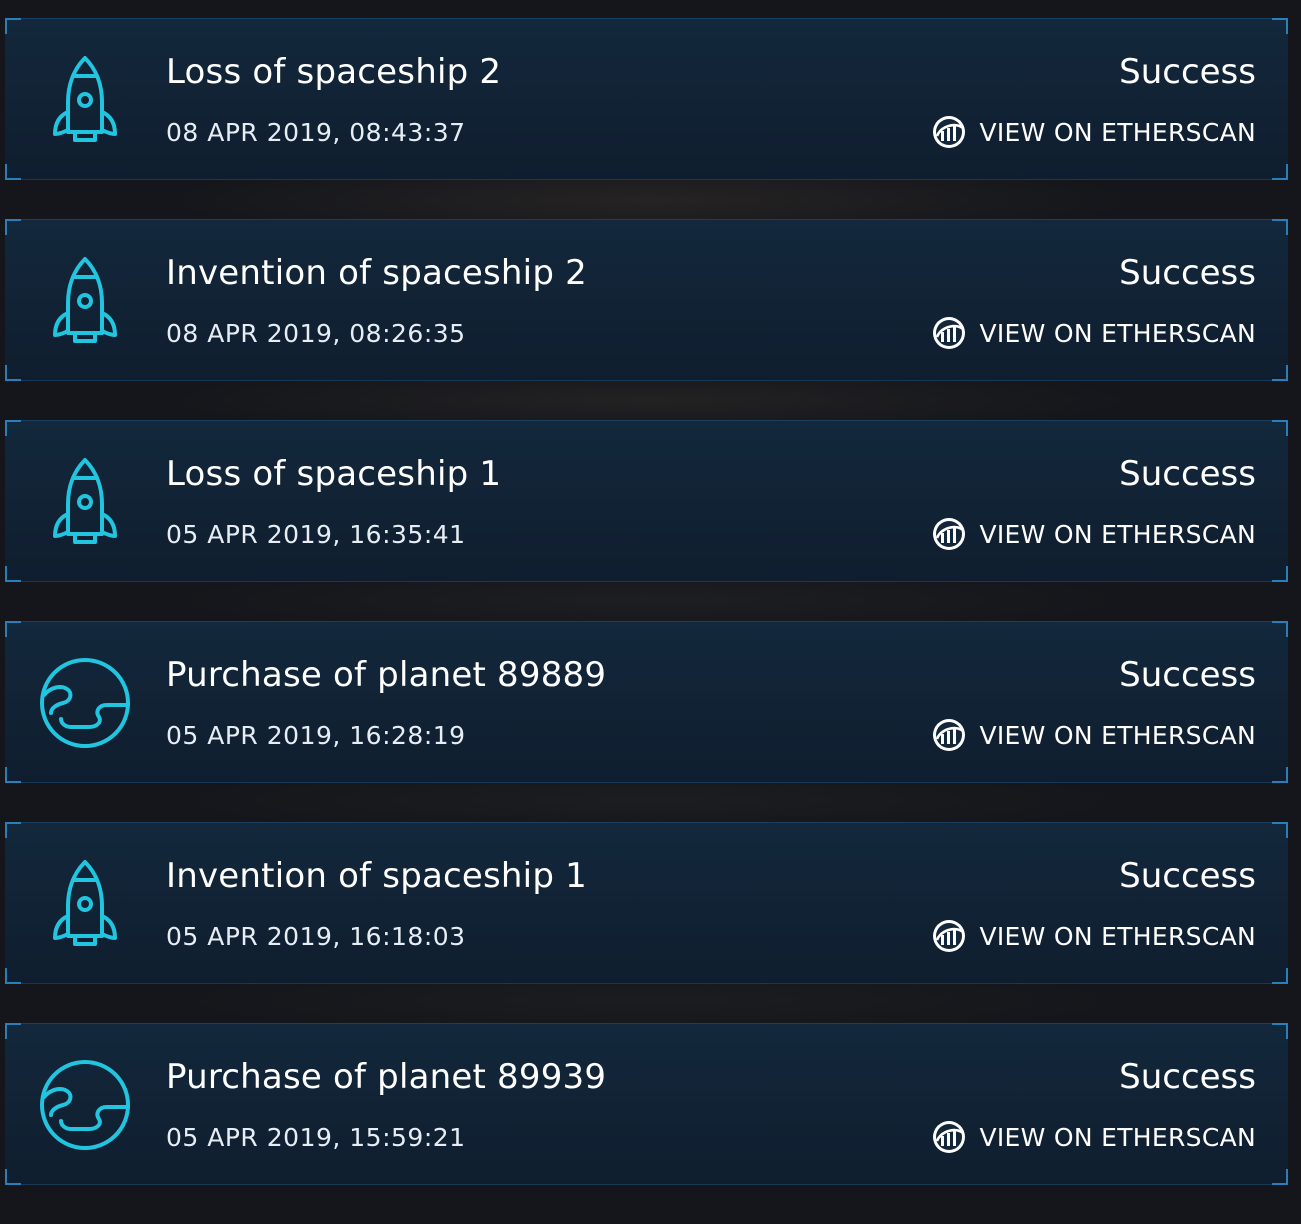 The width and height of the screenshot is (1301, 1224). What do you see at coordinates (316, 936) in the screenshot?
I see `transaction-timestamp: 05 APR 2019, 16:18:03` at bounding box center [316, 936].